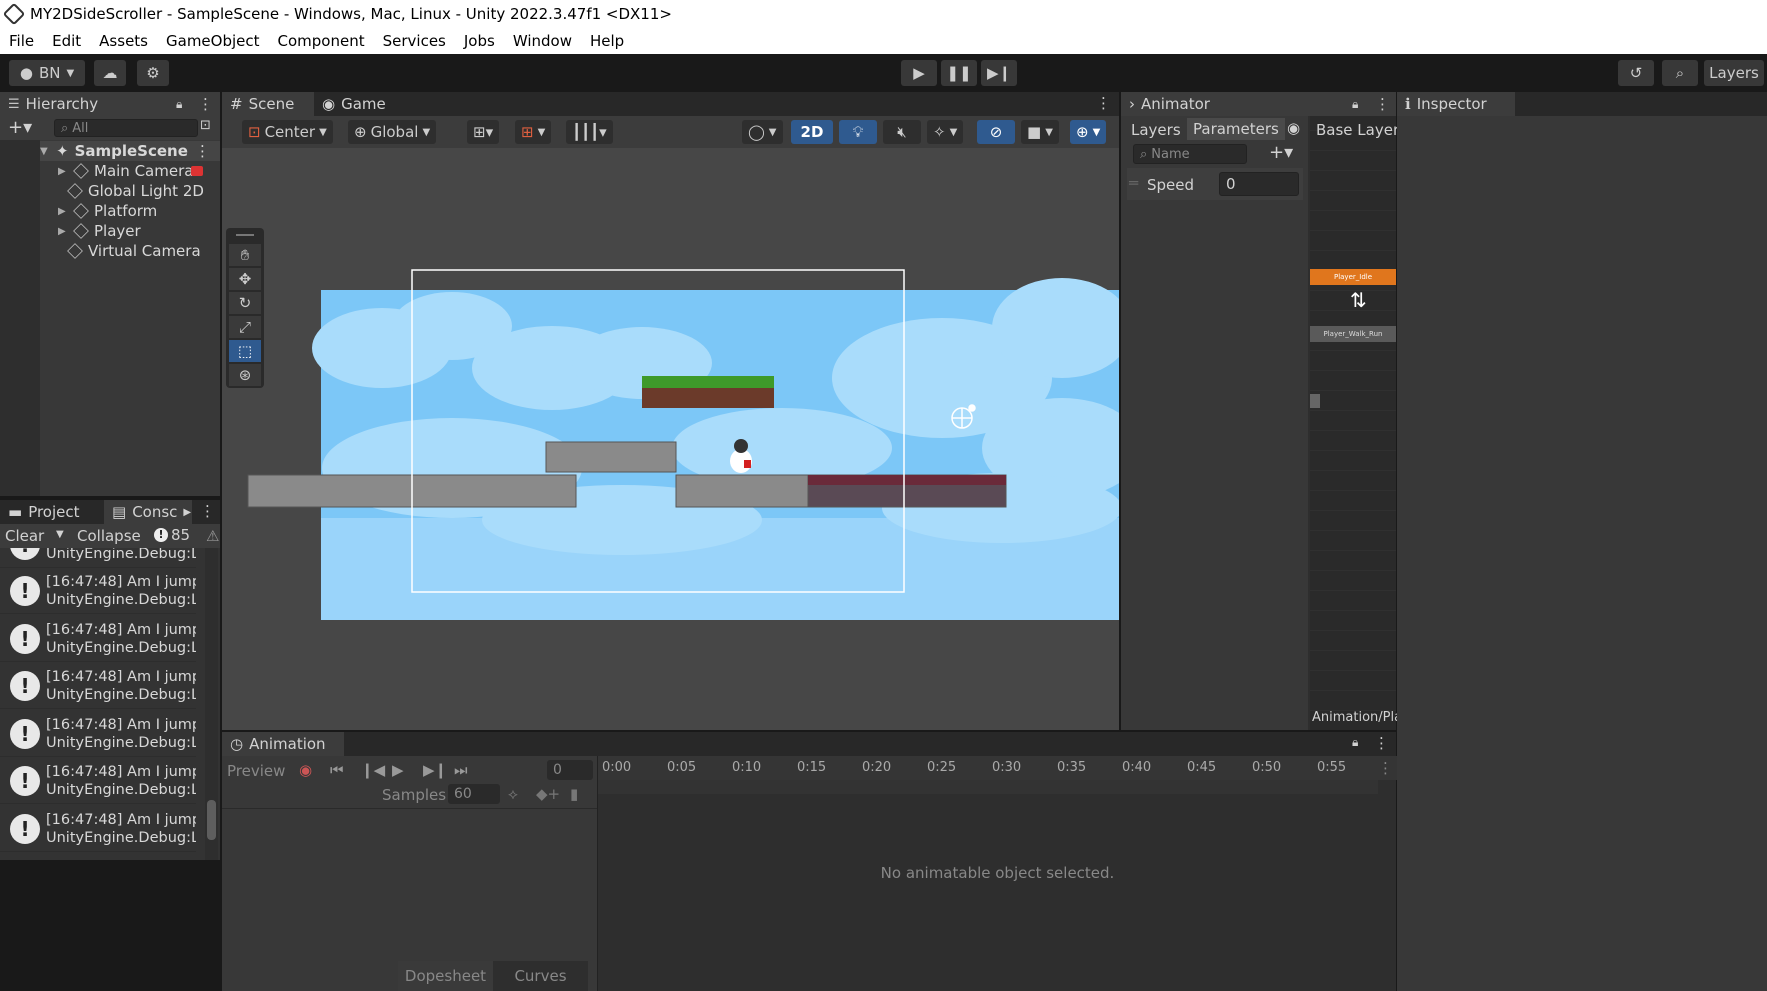 The image size is (1767, 991). I want to click on collapse-button: Collapse, so click(109, 536).